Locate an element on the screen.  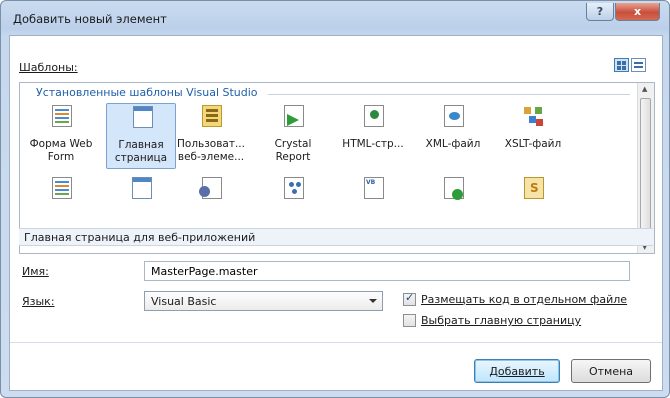
select-master-checkbox is located at coordinates (409, 320).